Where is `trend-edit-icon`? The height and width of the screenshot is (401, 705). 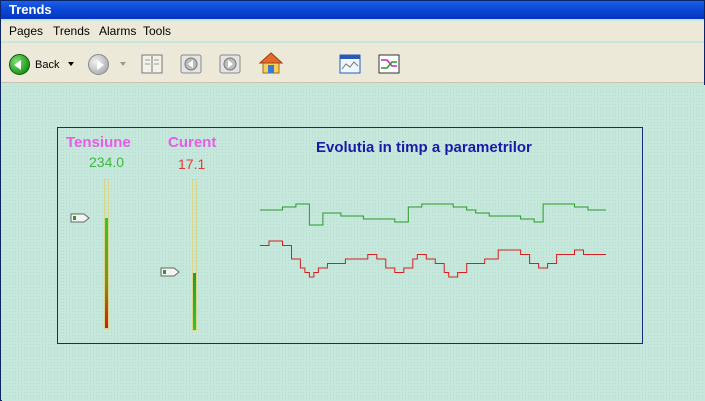
trend-edit-icon is located at coordinates (389, 64).